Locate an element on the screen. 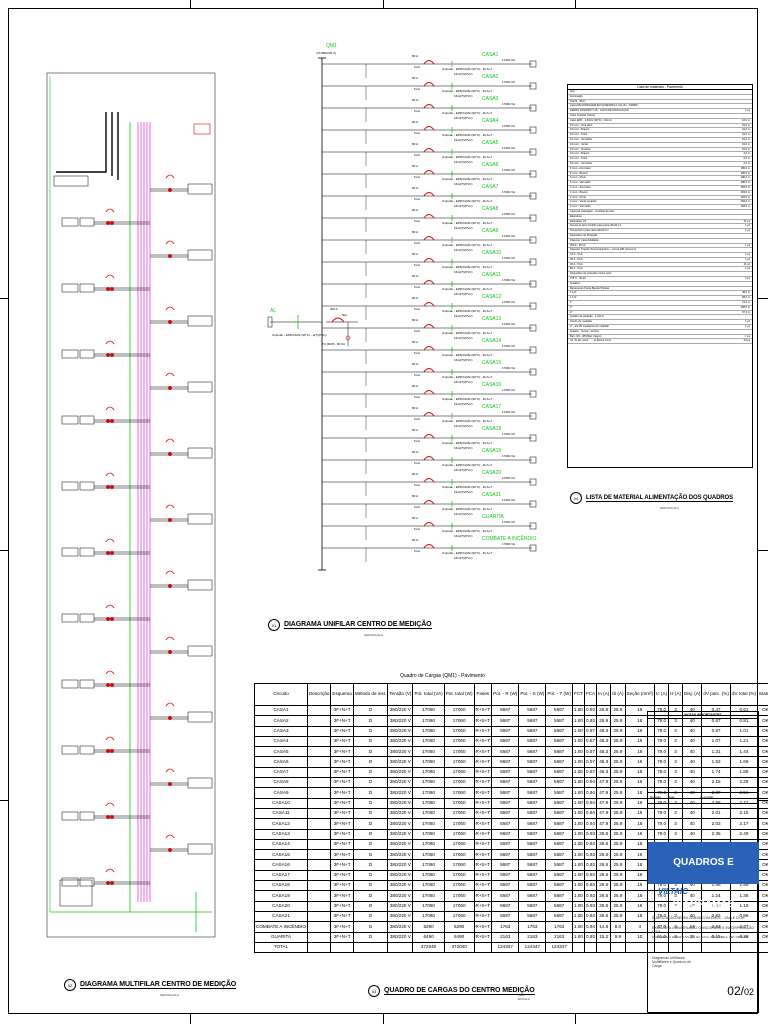 The image size is (768, 1024). circuit-name: COMBATE A INCÊNDIO is located at coordinates (509, 538).